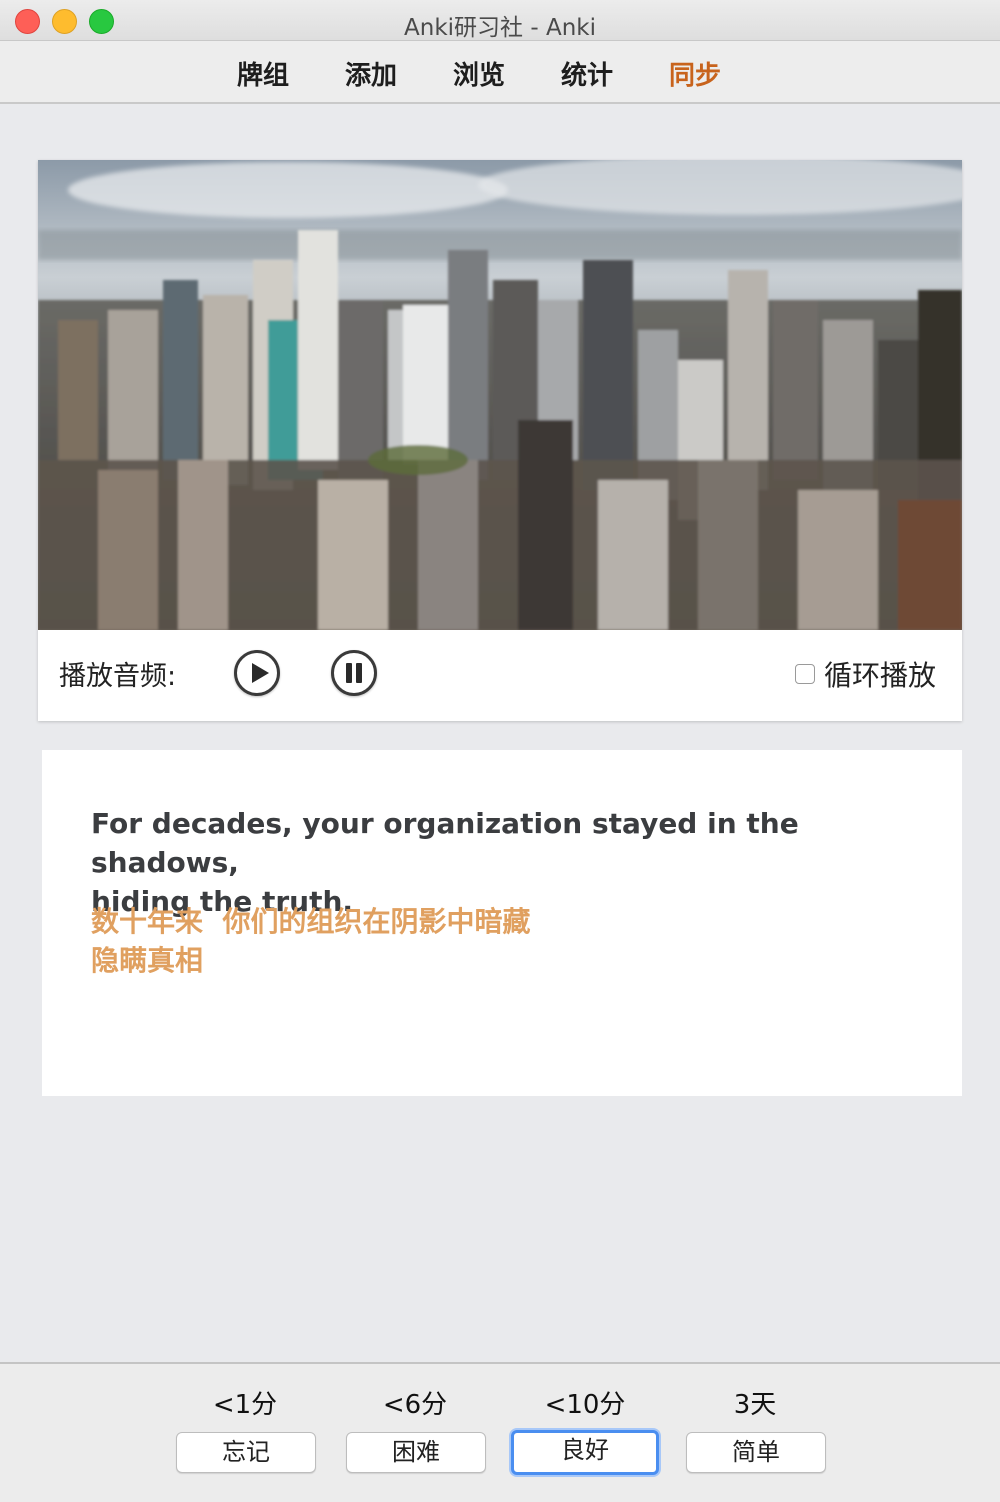 The width and height of the screenshot is (1000, 1502). Describe the element at coordinates (260, 673) in the screenshot. I see `play-icon` at that location.